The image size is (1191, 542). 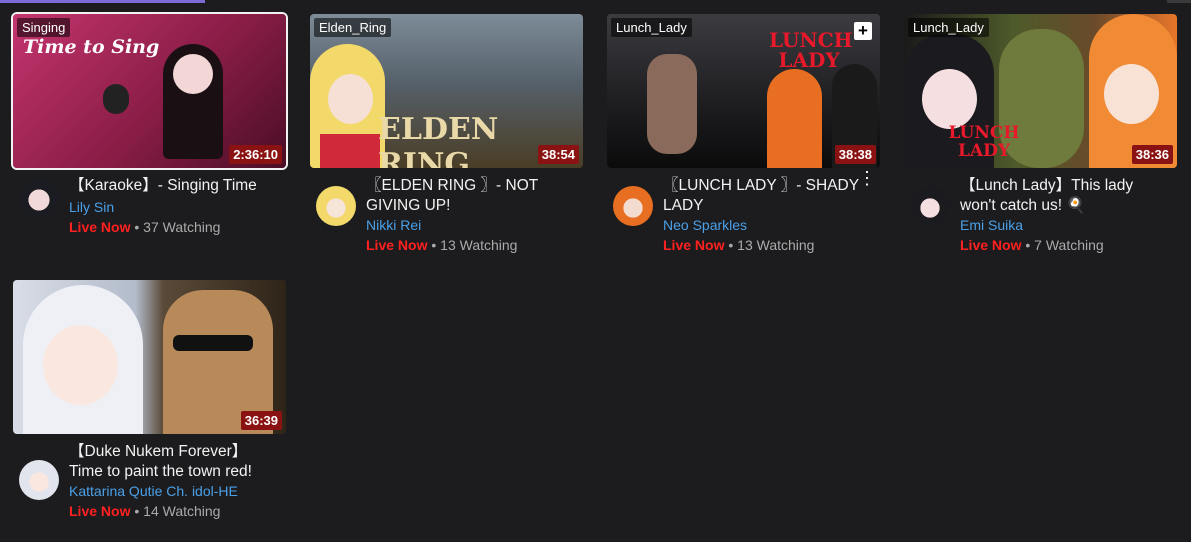 I want to click on video-thumbnail: ELDEN RING Elden_Ring 38:54, so click(x=446, y=91).